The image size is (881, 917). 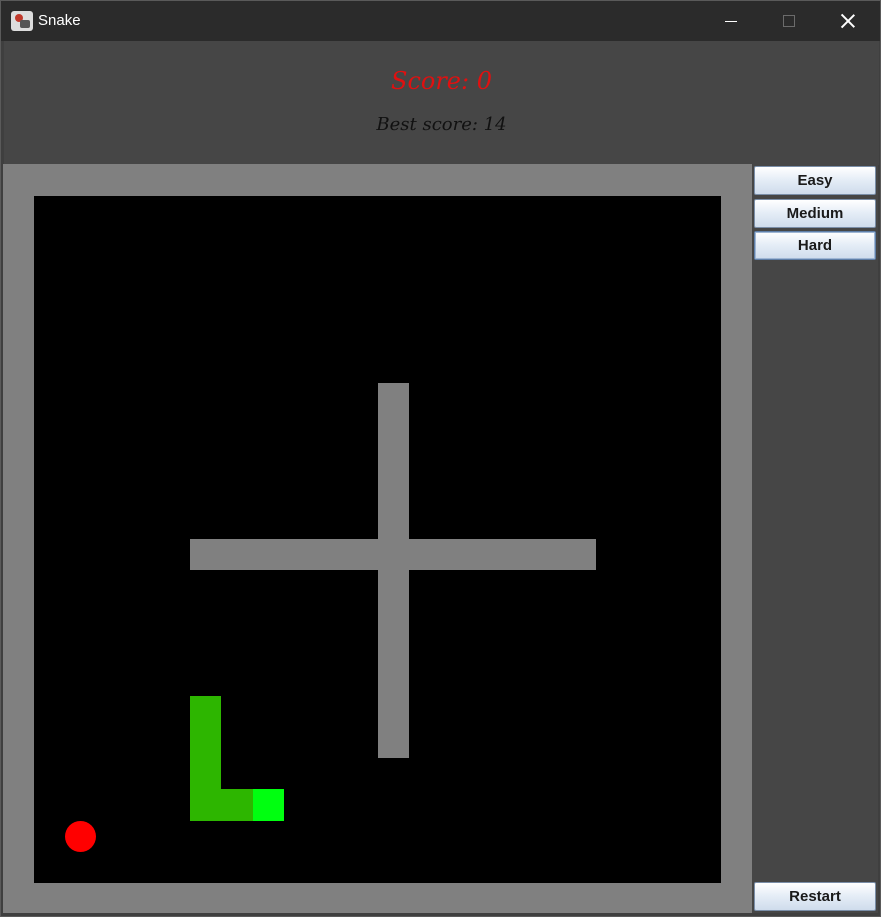 I want to click on wall-vertical, so click(x=393, y=570).